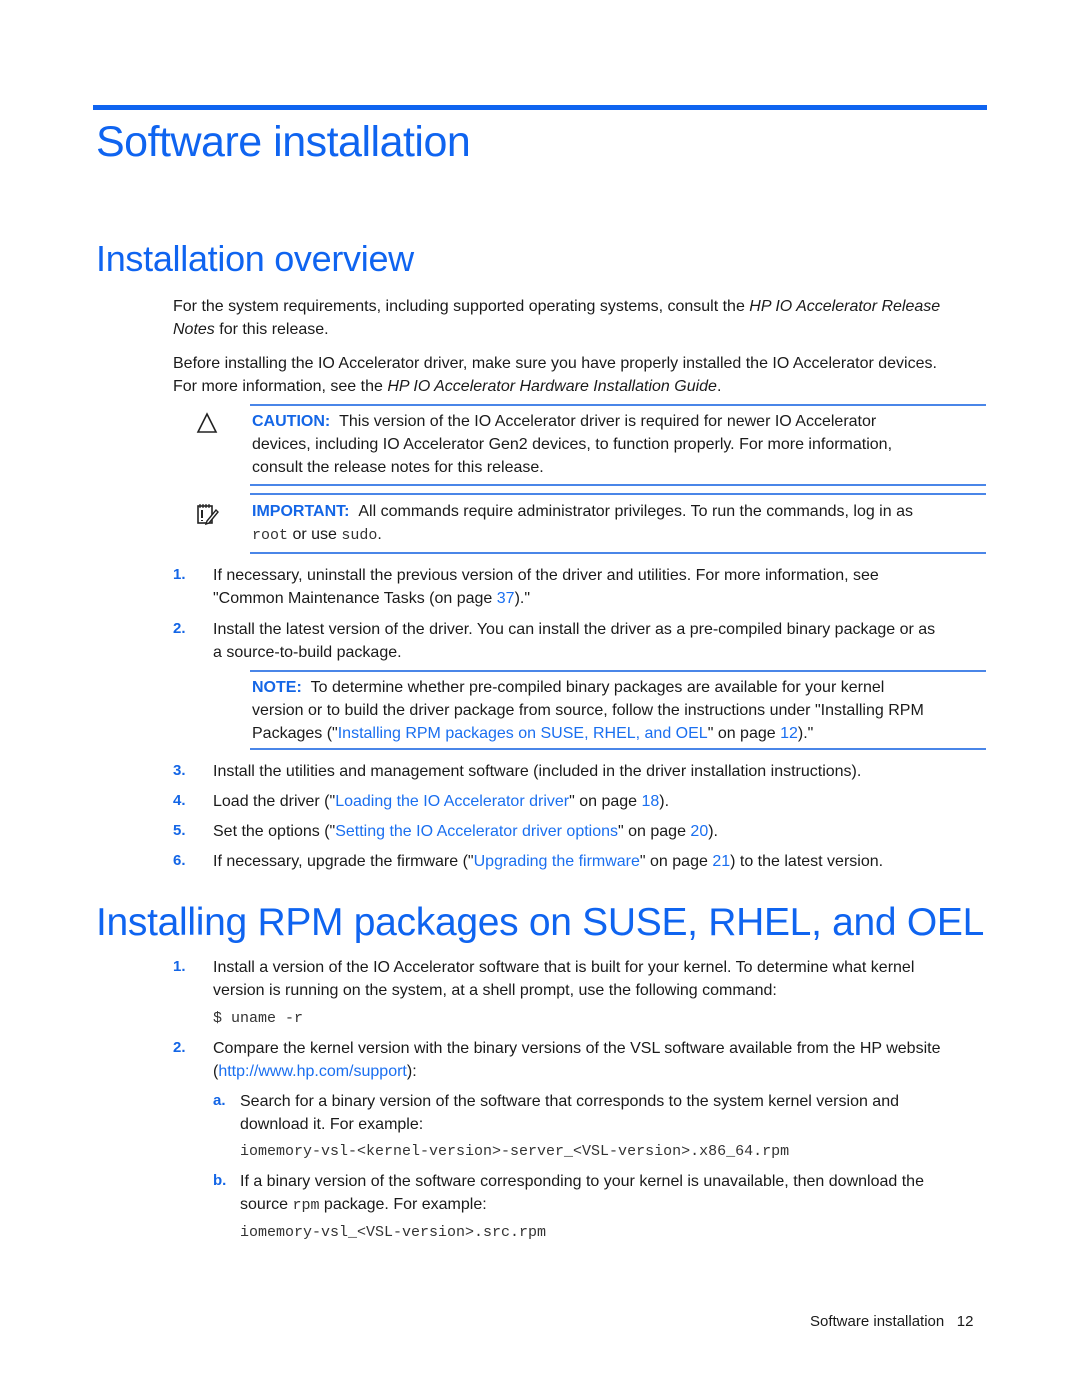  What do you see at coordinates (789, 733) in the screenshot?
I see `page-link-12: 12` at bounding box center [789, 733].